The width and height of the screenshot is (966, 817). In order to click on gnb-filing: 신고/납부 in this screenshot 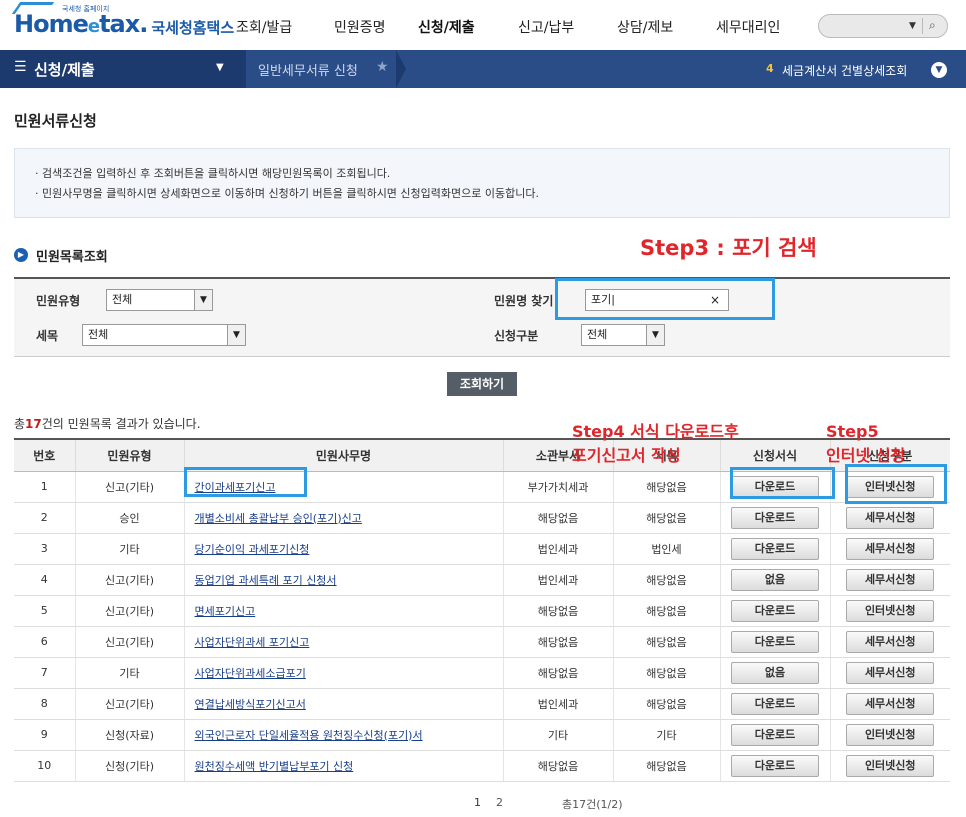, I will do `click(546, 27)`.